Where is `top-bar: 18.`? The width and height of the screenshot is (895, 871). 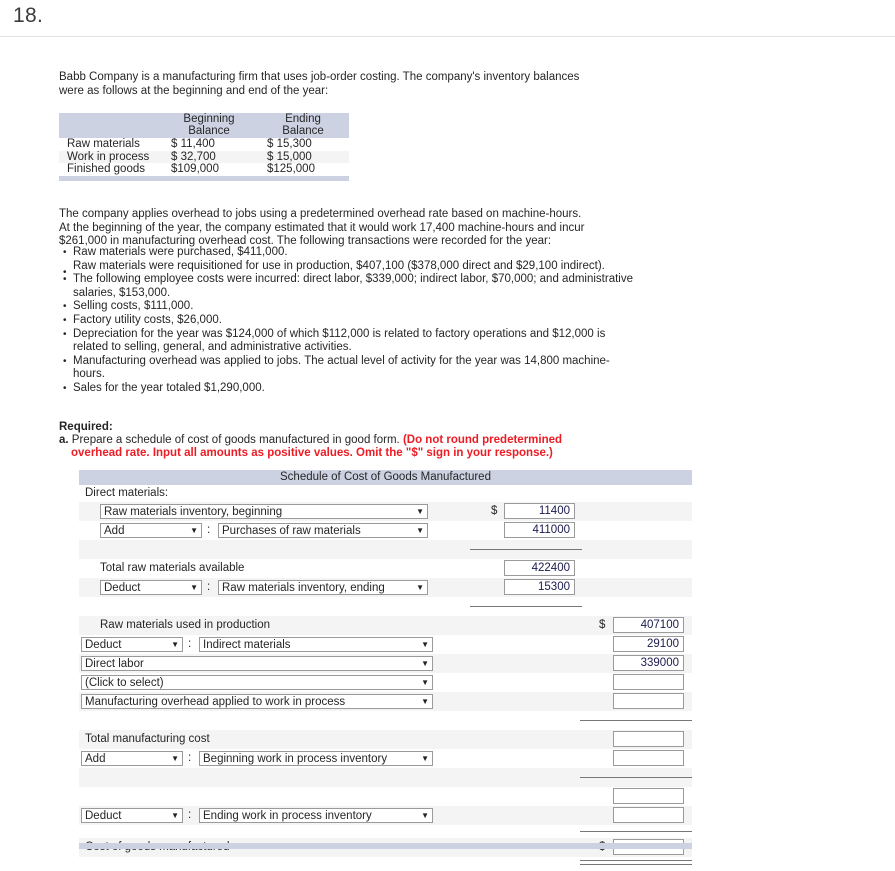 top-bar: 18. is located at coordinates (447, 18).